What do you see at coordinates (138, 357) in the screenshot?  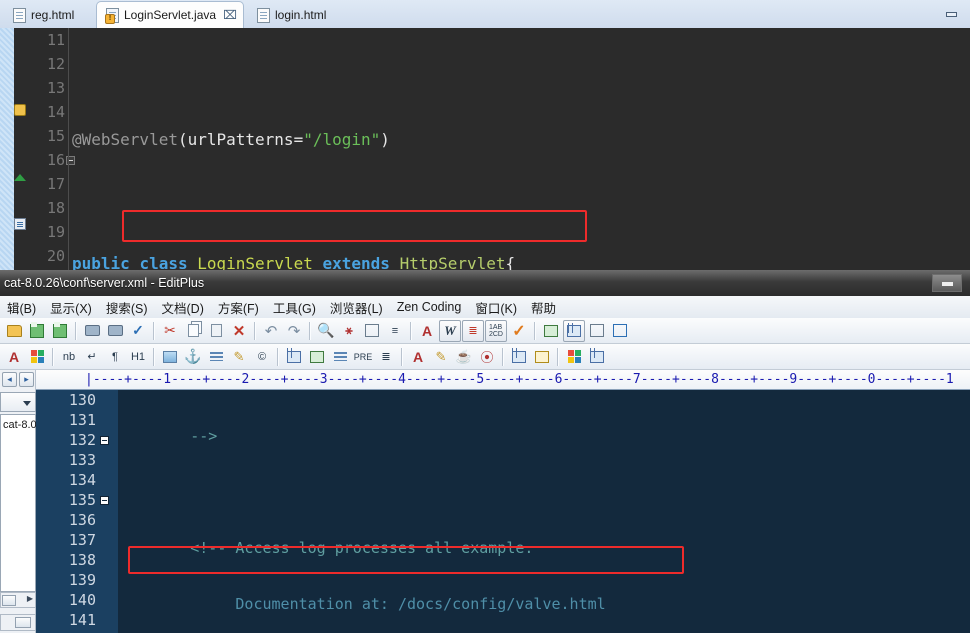 I see `heading-icon: H1` at bounding box center [138, 357].